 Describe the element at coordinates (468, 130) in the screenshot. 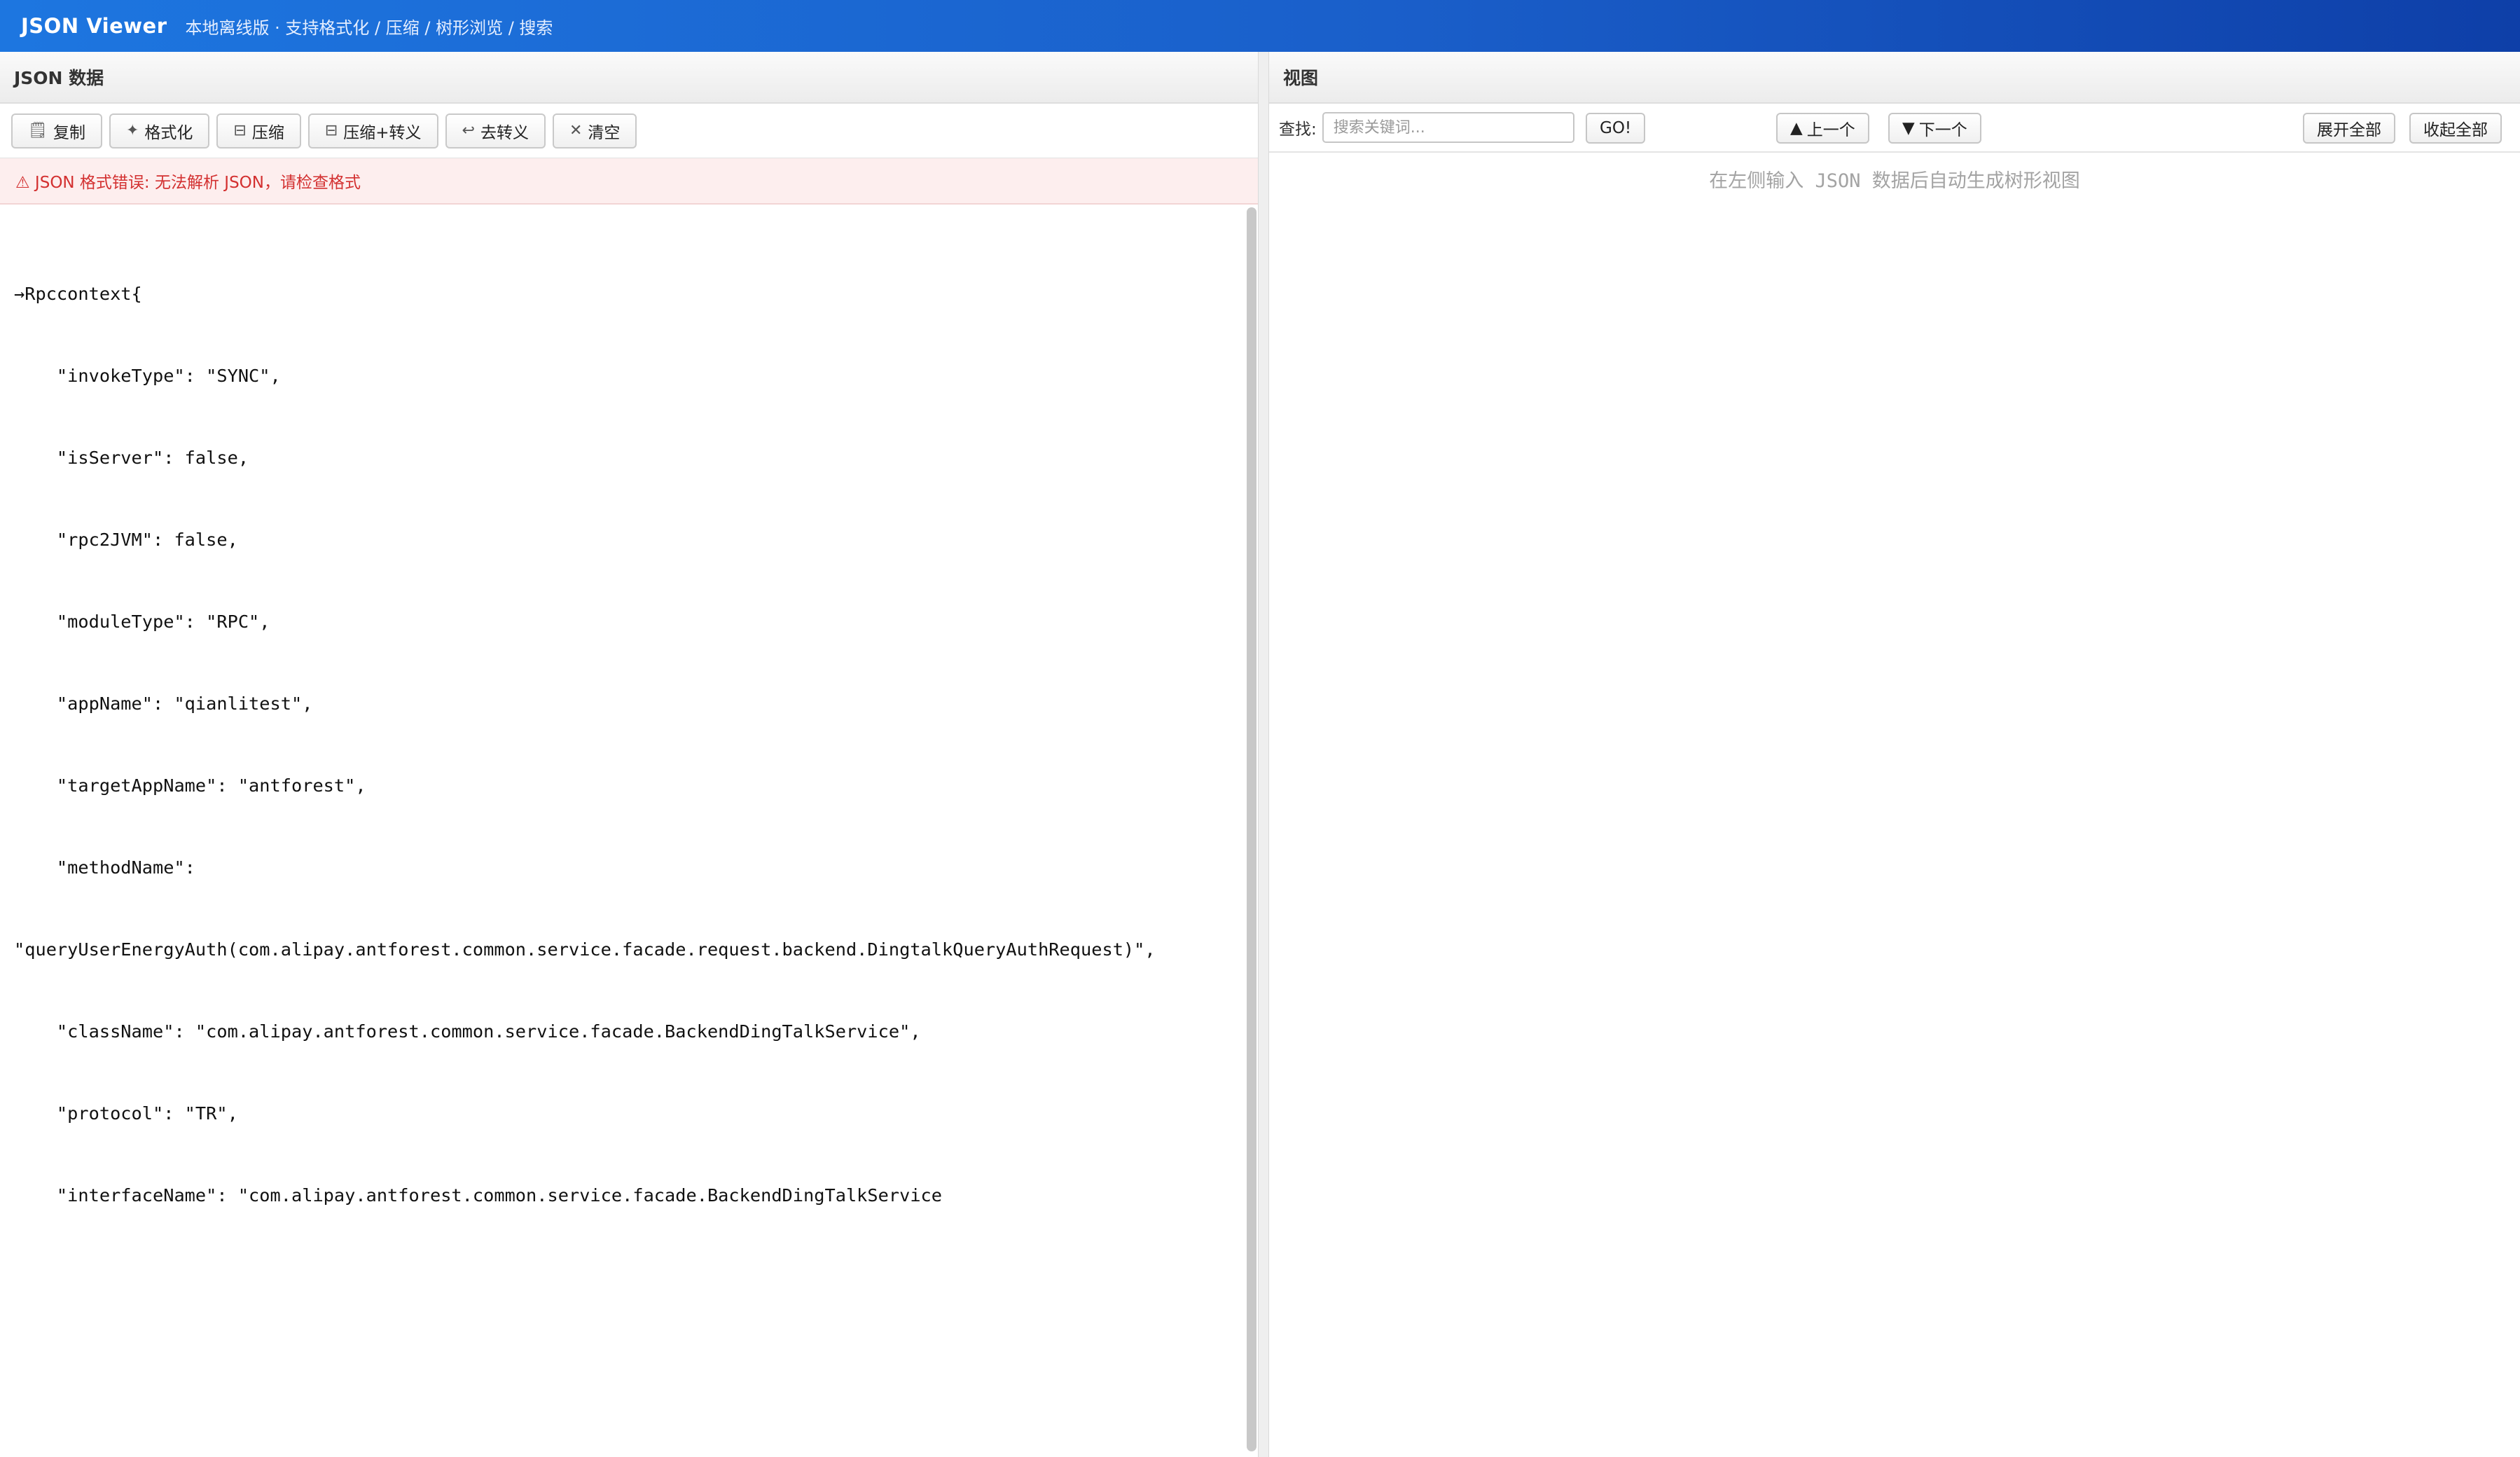

I see `return-arrow-icon: ↩` at that location.